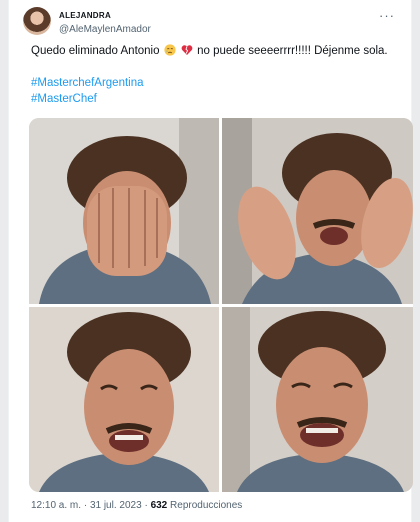 The width and height of the screenshot is (420, 522). What do you see at coordinates (221, 83) in the screenshot?
I see `hashtag-link: #MasterchefArgentina` at bounding box center [221, 83].